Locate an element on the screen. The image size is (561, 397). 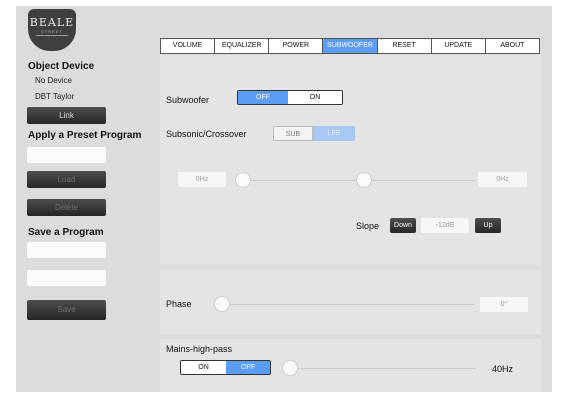
mains-slider-track is located at coordinates (381, 368).